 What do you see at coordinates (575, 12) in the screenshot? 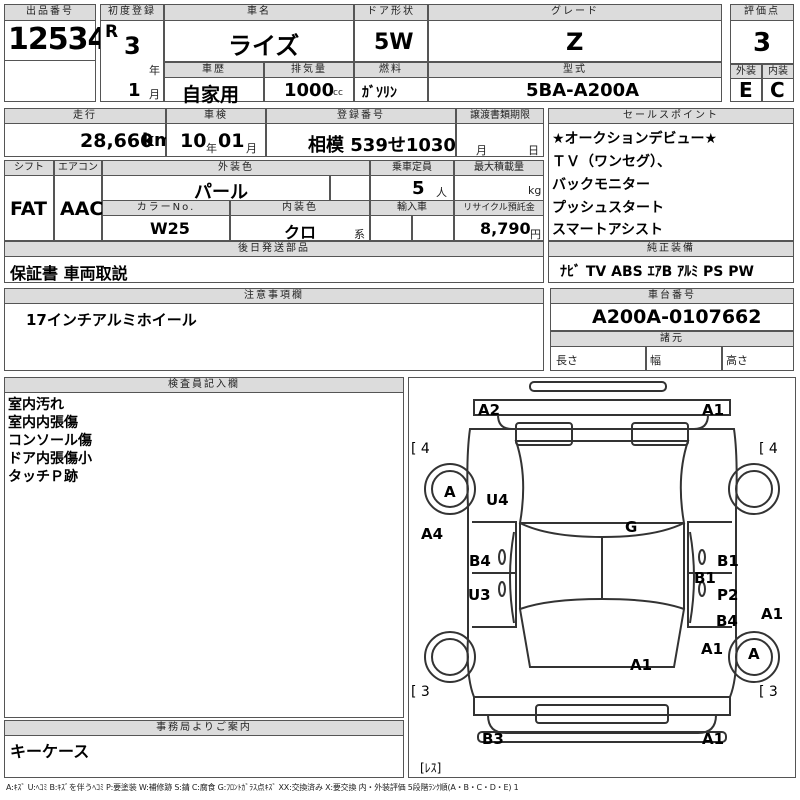
I see `grade-label: グレード` at bounding box center [575, 12].